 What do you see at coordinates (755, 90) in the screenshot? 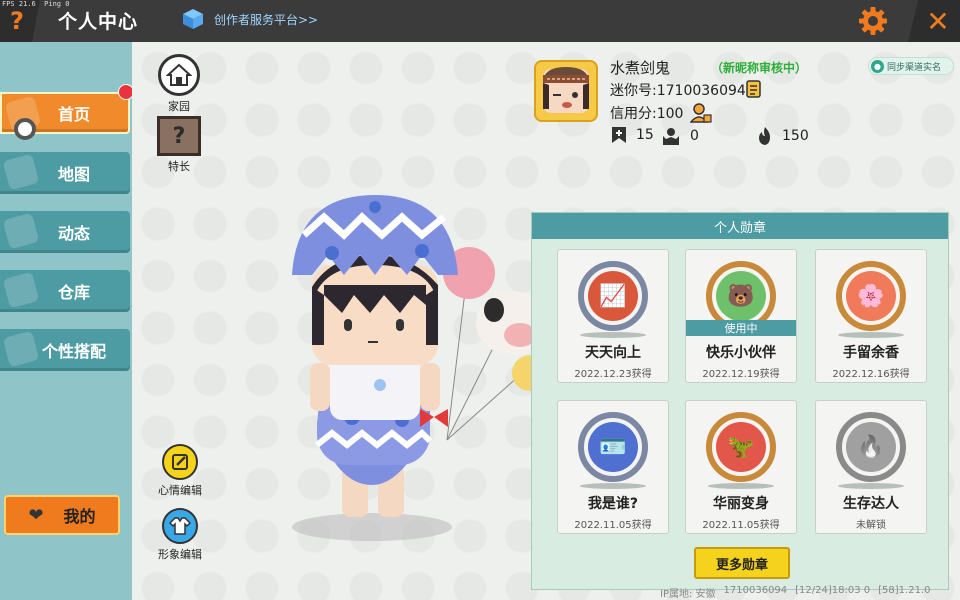
I see `copy-icon` at bounding box center [755, 90].